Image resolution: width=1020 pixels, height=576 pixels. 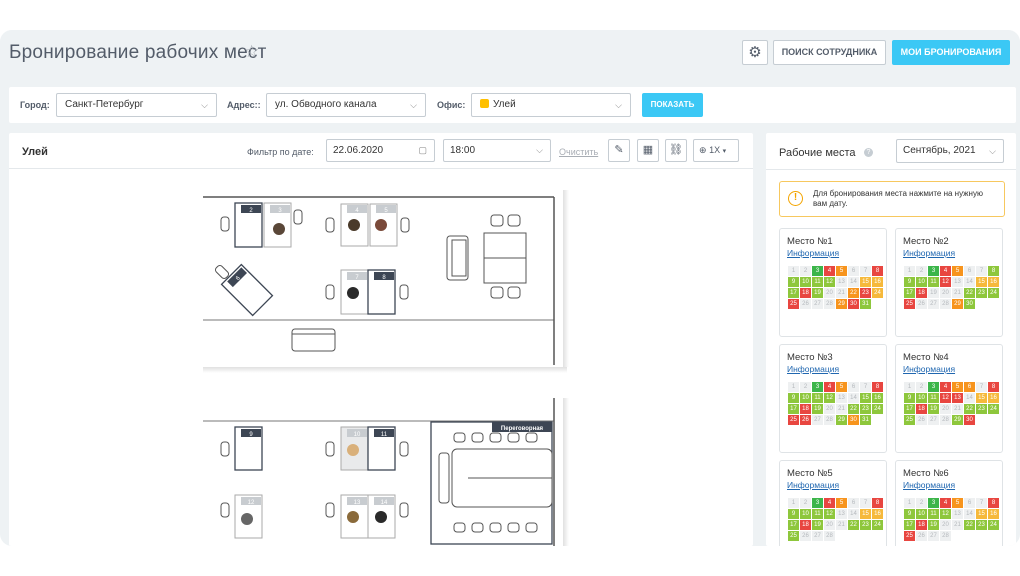 I want to click on map-button: ▦, so click(x=648, y=150).